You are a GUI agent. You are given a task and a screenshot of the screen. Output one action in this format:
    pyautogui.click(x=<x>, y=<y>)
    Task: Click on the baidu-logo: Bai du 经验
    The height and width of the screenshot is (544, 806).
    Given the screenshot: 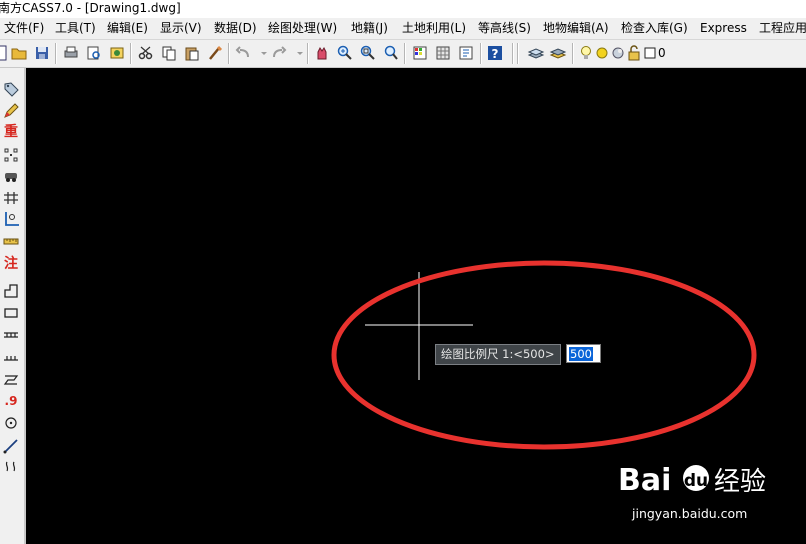 What is the action you would take?
    pyautogui.click(x=692, y=478)
    